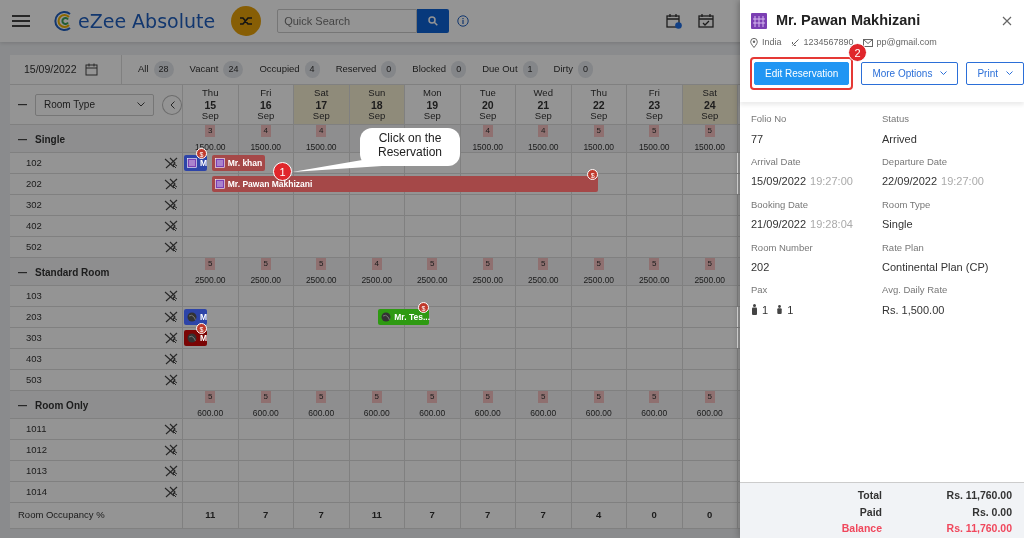 The width and height of the screenshot is (1024, 538). I want to click on filter-label: Due Out, so click(500, 69).